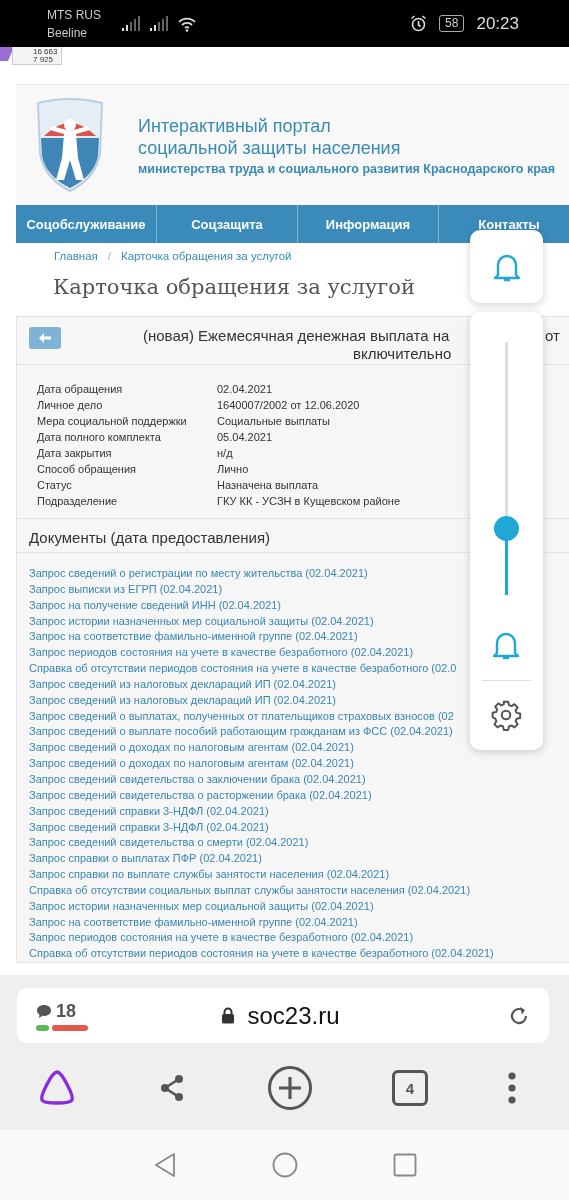 This screenshot has height=1200, width=569. What do you see at coordinates (150, 537) in the screenshot?
I see `section-heading: Документы (дата предоставления)` at bounding box center [150, 537].